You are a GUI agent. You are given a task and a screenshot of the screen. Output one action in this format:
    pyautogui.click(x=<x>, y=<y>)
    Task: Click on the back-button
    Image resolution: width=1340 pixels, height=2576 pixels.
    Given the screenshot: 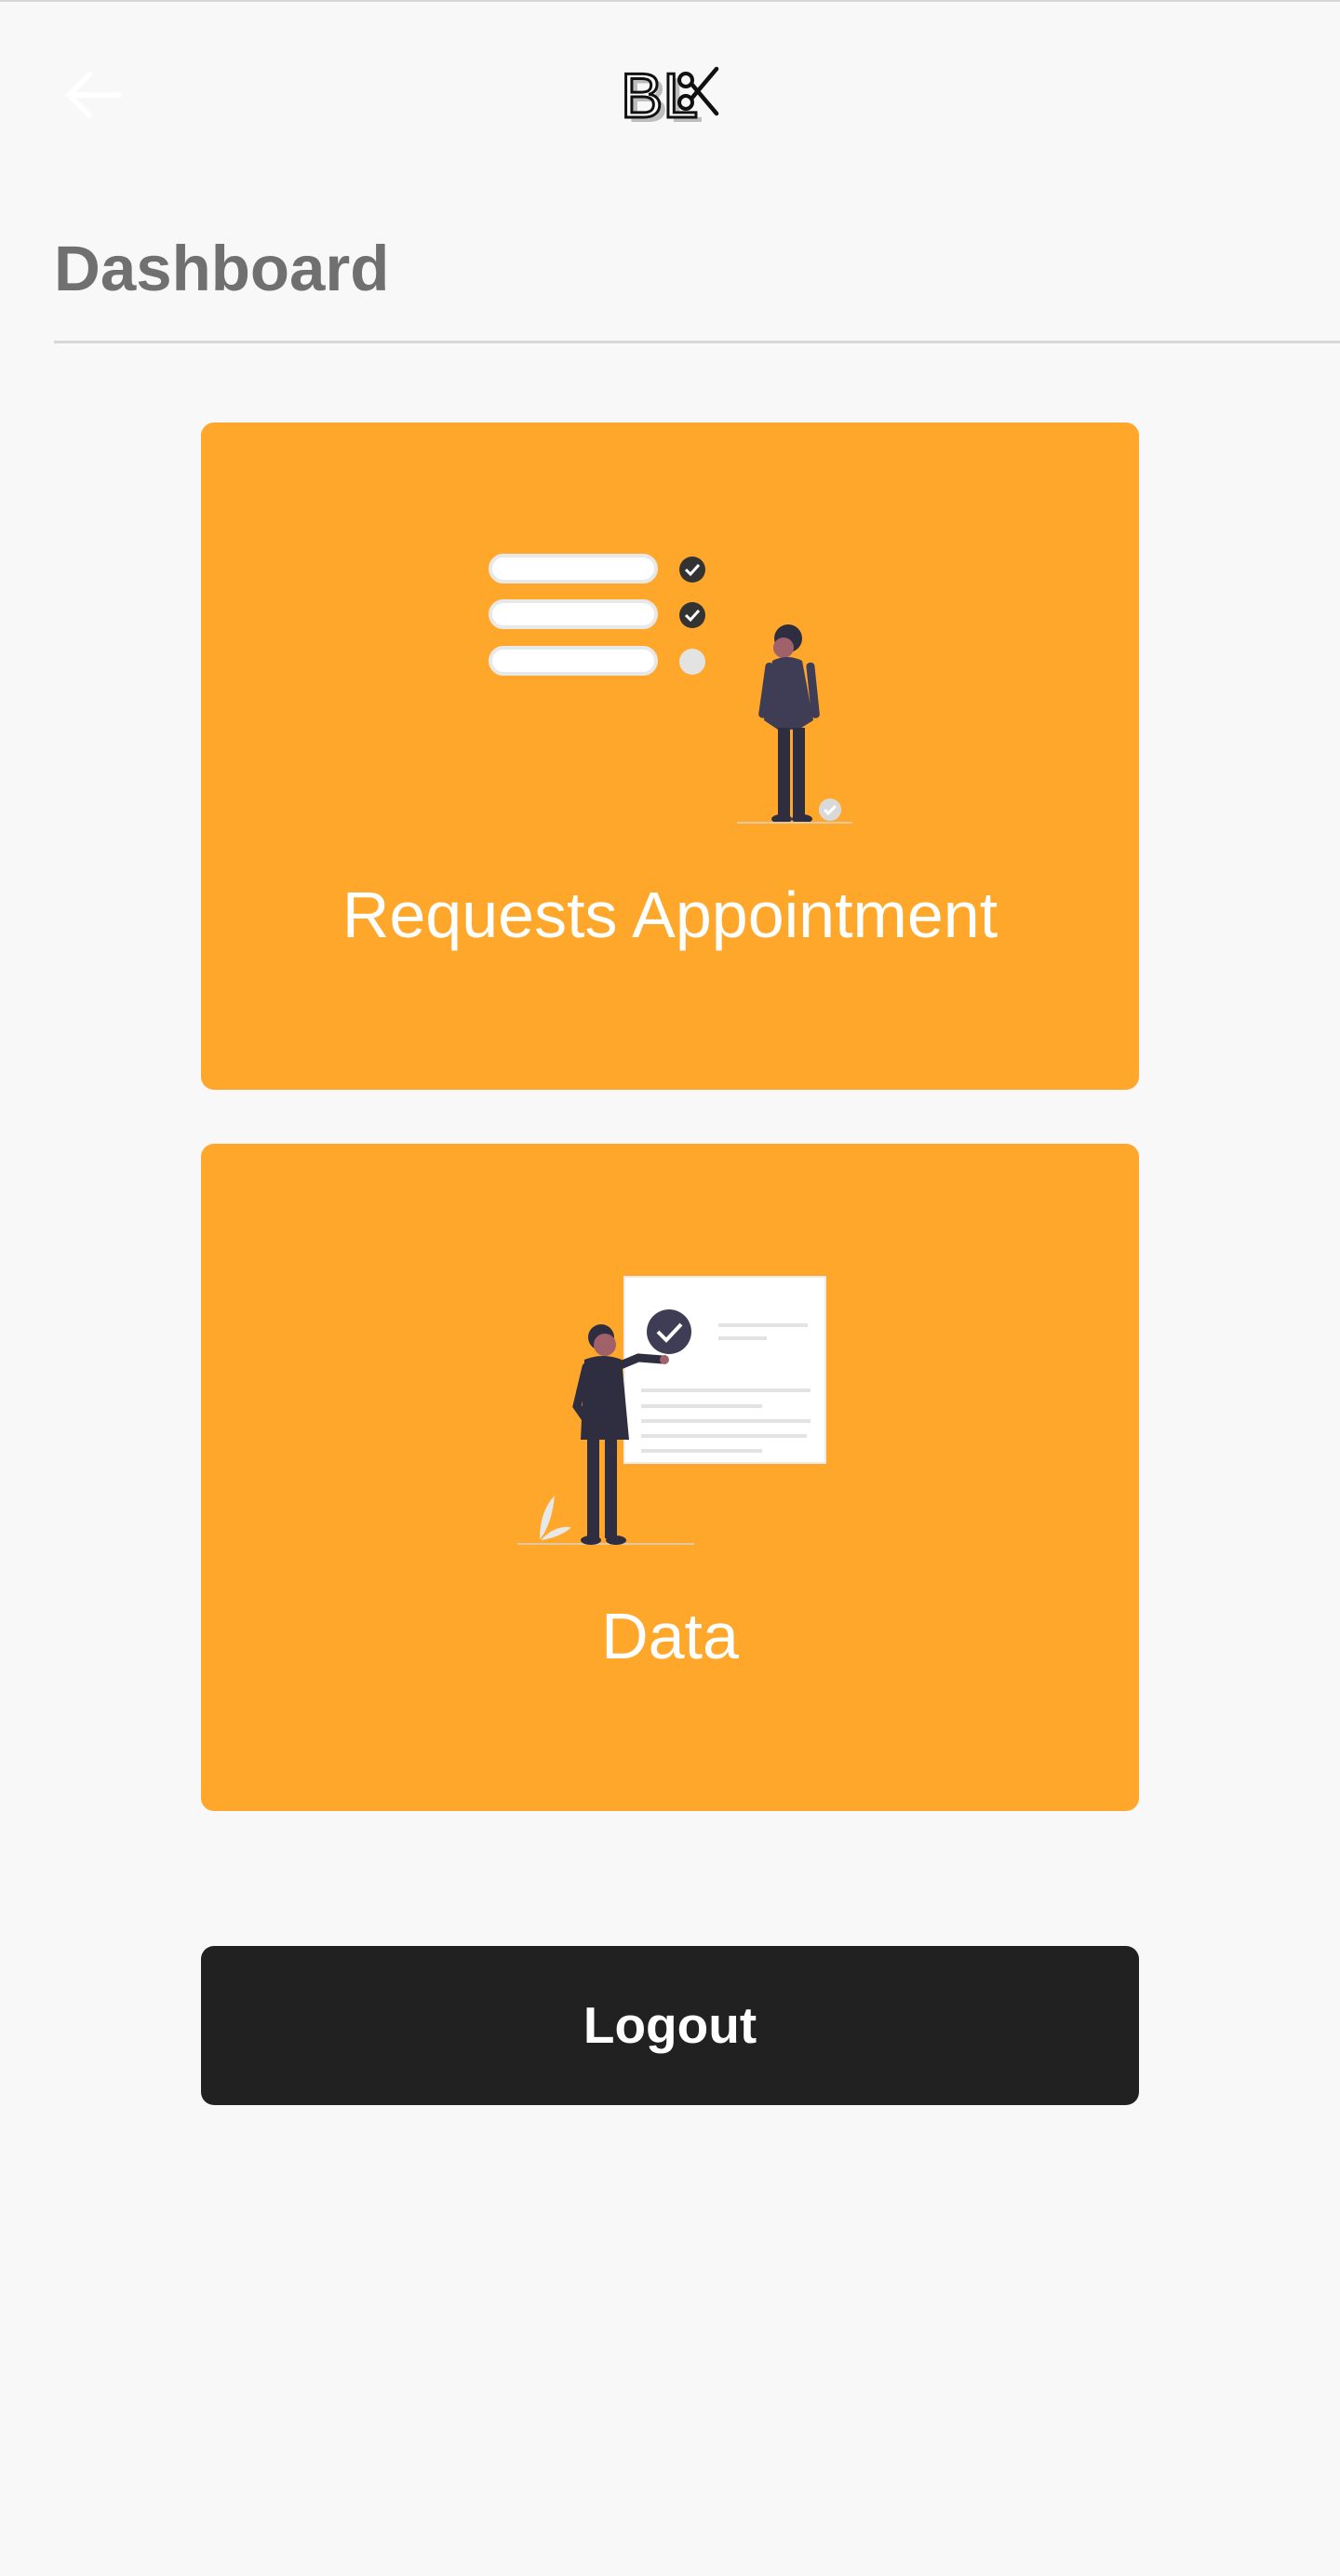 What is the action you would take?
    pyautogui.click(x=93, y=95)
    